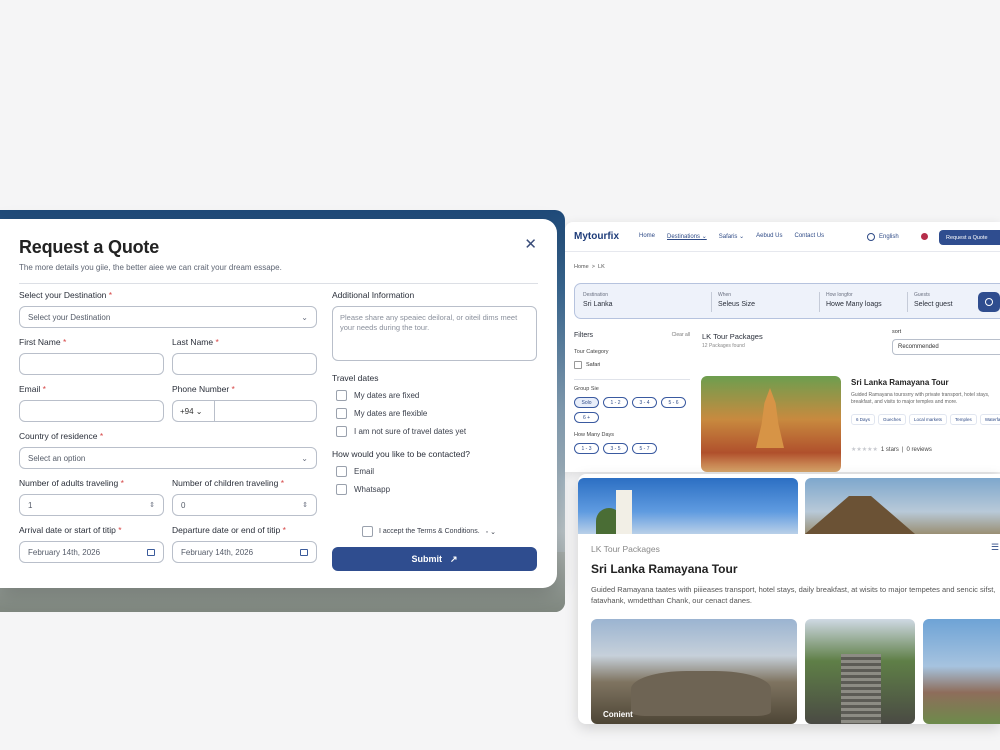 Image resolution: width=1000 pixels, height=750 pixels. What do you see at coordinates (244, 505) in the screenshot?
I see `children-stepper: 0 ⇕` at bounding box center [244, 505].